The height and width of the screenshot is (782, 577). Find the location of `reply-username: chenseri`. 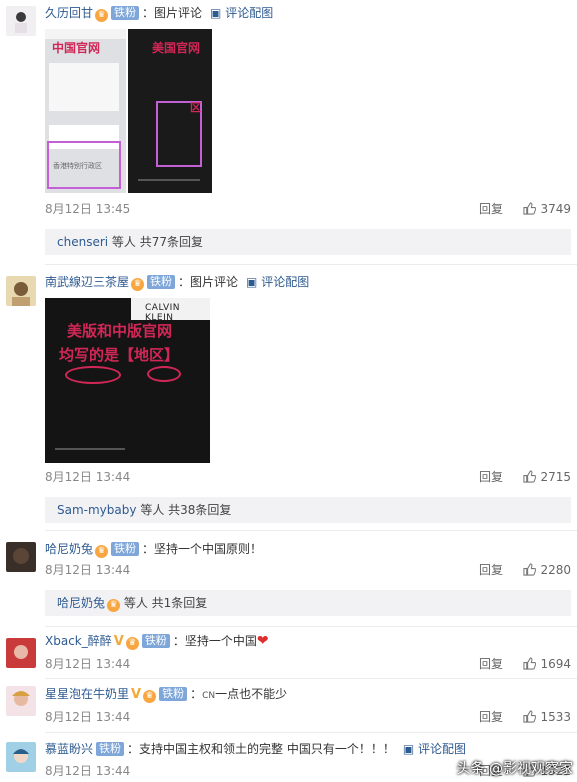

reply-username: chenseri is located at coordinates (82, 242).